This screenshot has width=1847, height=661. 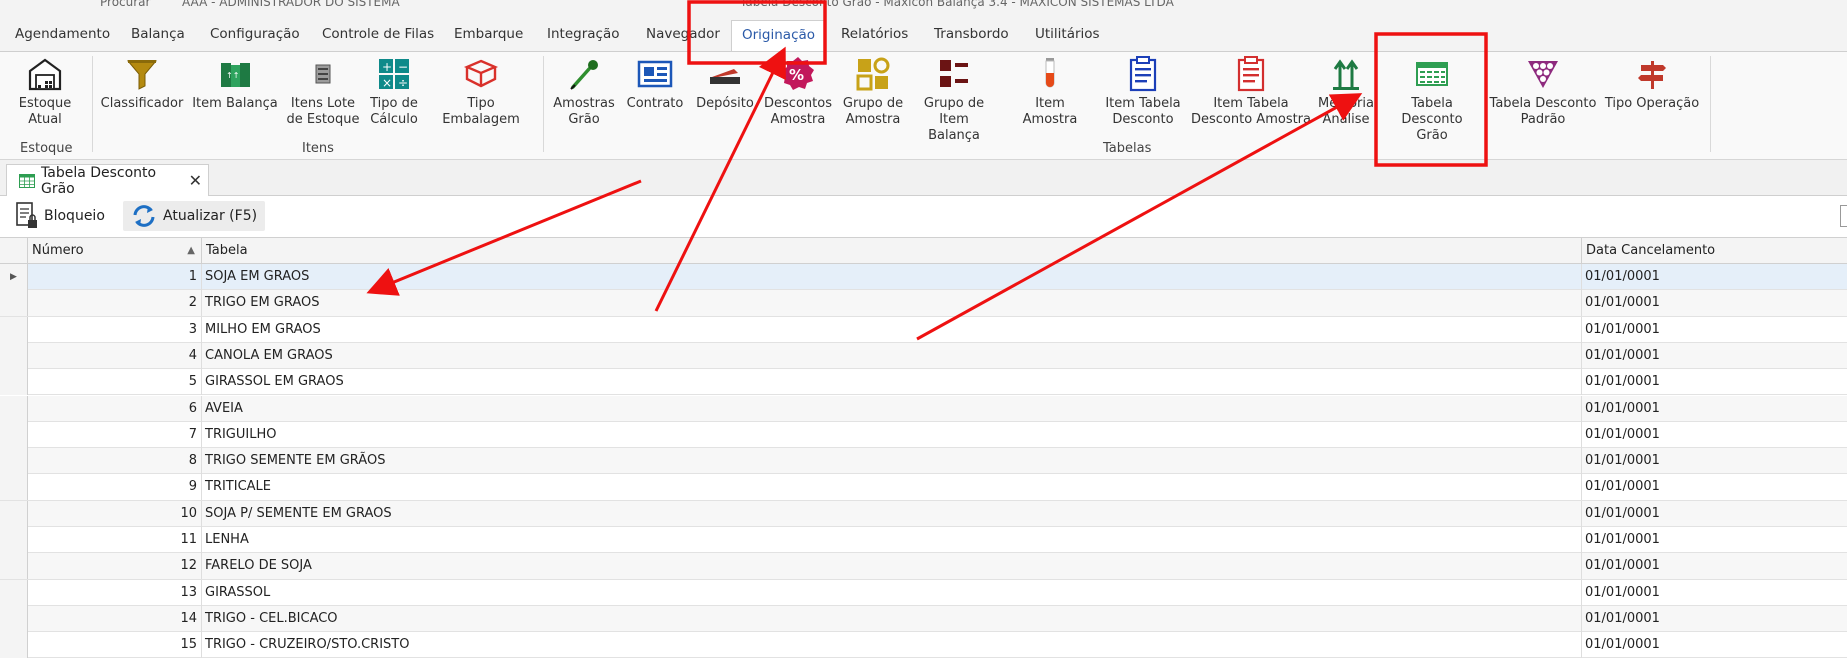 What do you see at coordinates (584, 95) in the screenshot?
I see `amostras-grao-button: Amostras Grão` at bounding box center [584, 95].